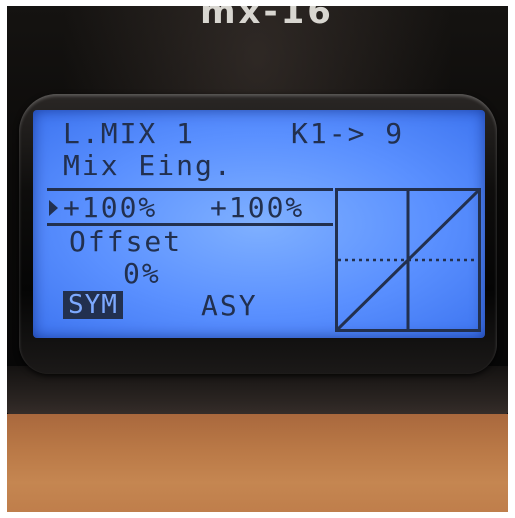 This screenshot has width=515, height=518. What do you see at coordinates (348, 133) in the screenshot?
I see `mix-target: K1-> 9` at bounding box center [348, 133].